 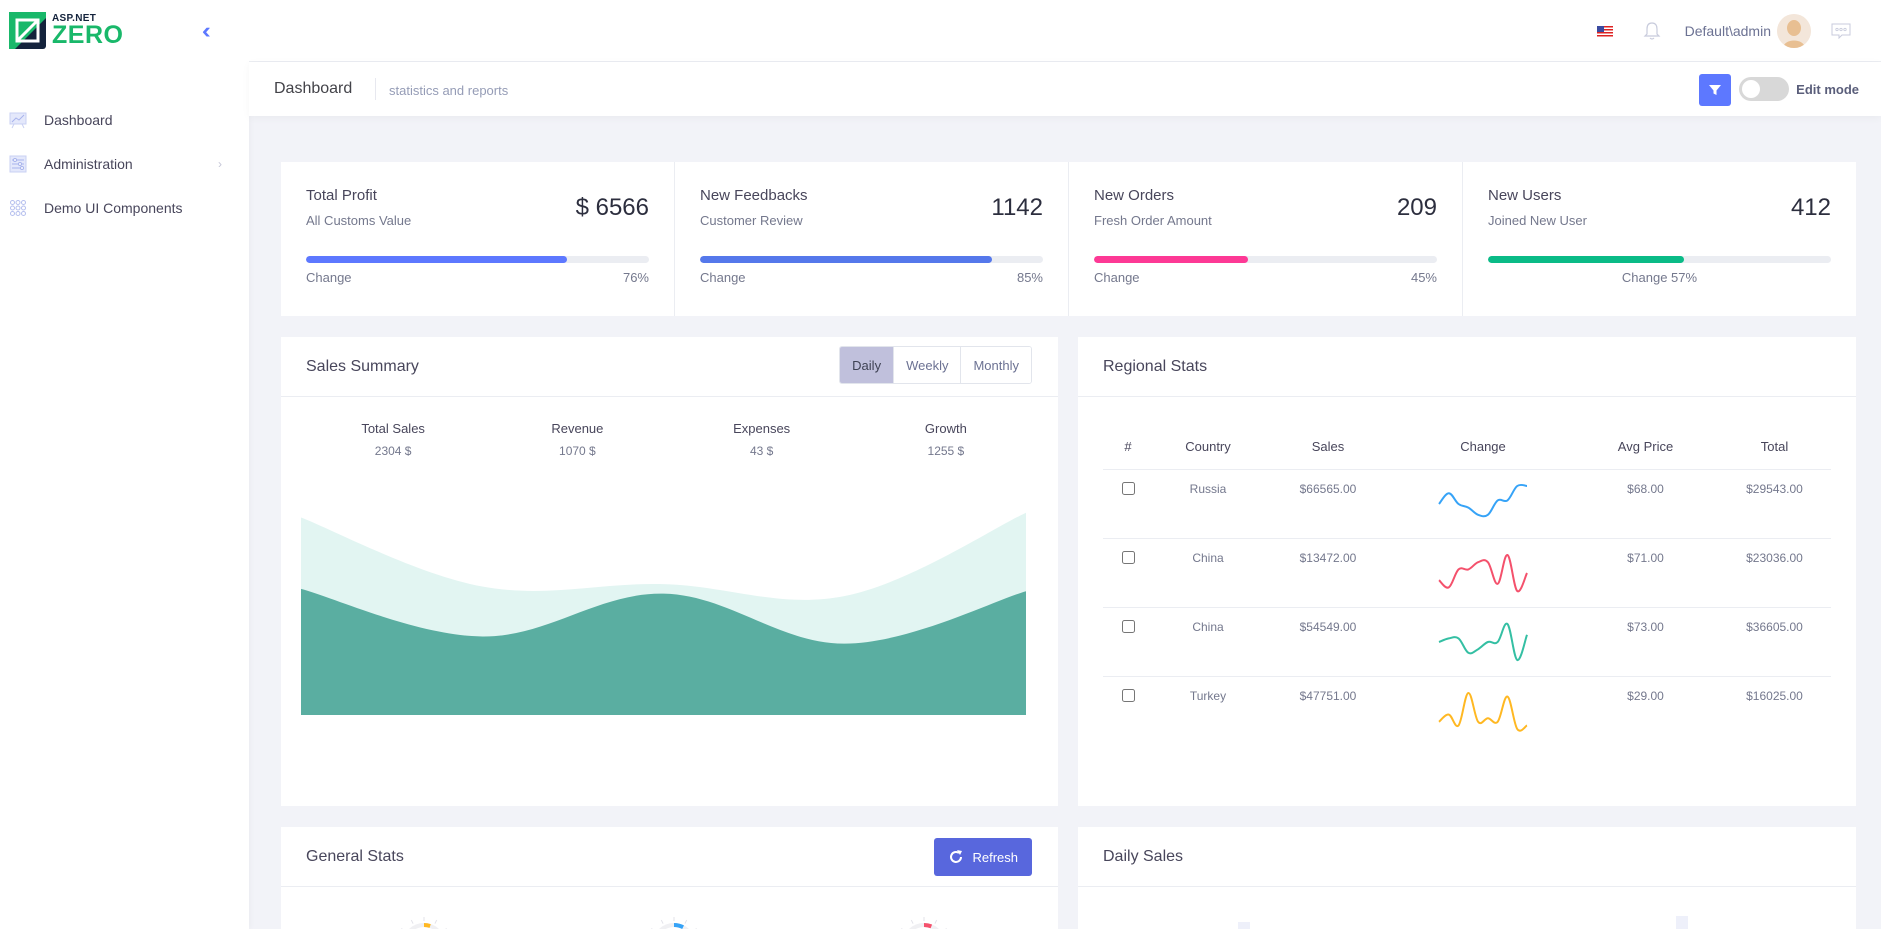 What do you see at coordinates (577, 428) in the screenshot?
I see `summary-label: Revenue` at bounding box center [577, 428].